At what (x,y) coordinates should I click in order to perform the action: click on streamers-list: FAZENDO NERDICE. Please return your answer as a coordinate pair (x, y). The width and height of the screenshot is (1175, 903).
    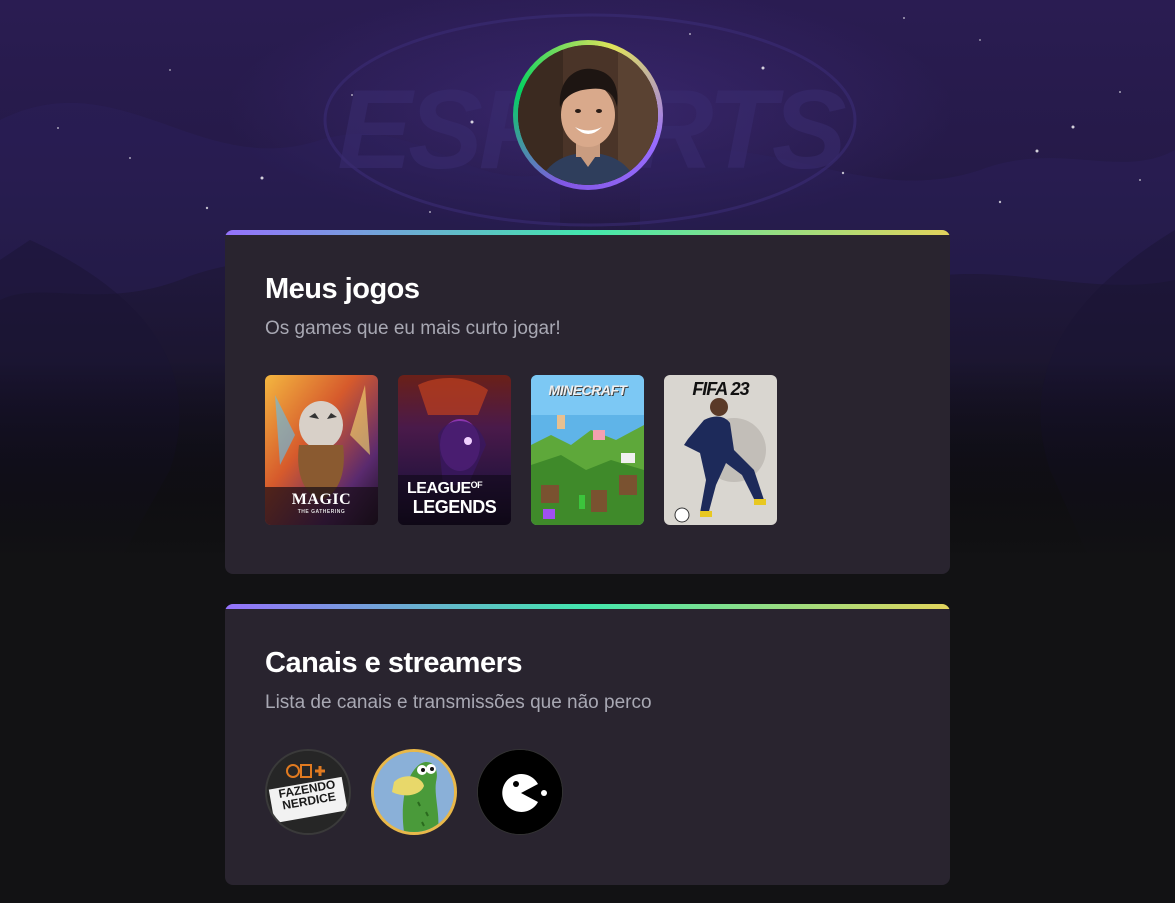
    Looking at the image, I should click on (414, 792).